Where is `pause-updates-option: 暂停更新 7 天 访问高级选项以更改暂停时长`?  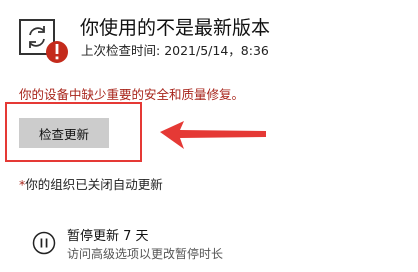 pause-updates-option: 暂停更新 7 天 访问高级选项以更改暂停时长 is located at coordinates (180, 248).